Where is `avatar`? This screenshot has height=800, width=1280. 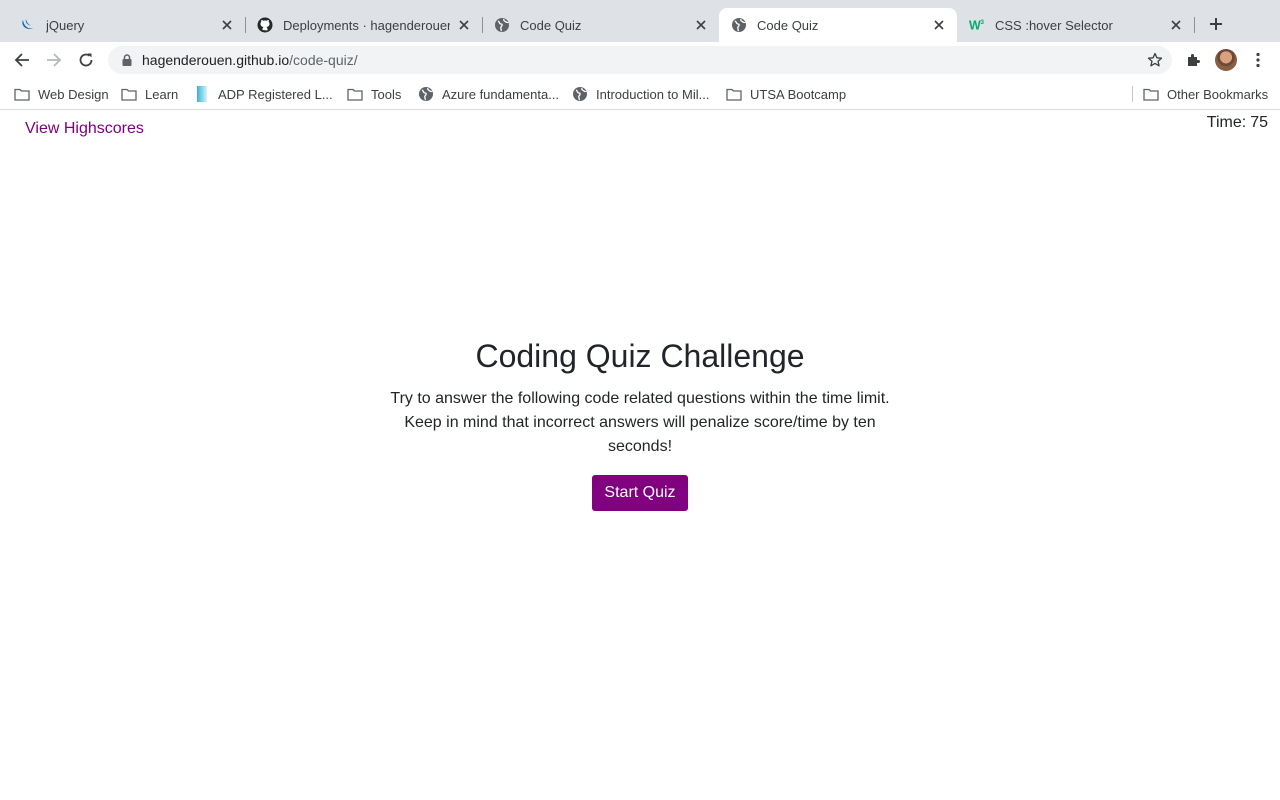
avatar is located at coordinates (1226, 60).